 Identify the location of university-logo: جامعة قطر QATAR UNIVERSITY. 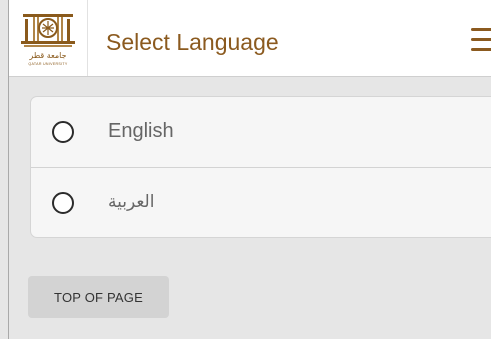
(48, 38).